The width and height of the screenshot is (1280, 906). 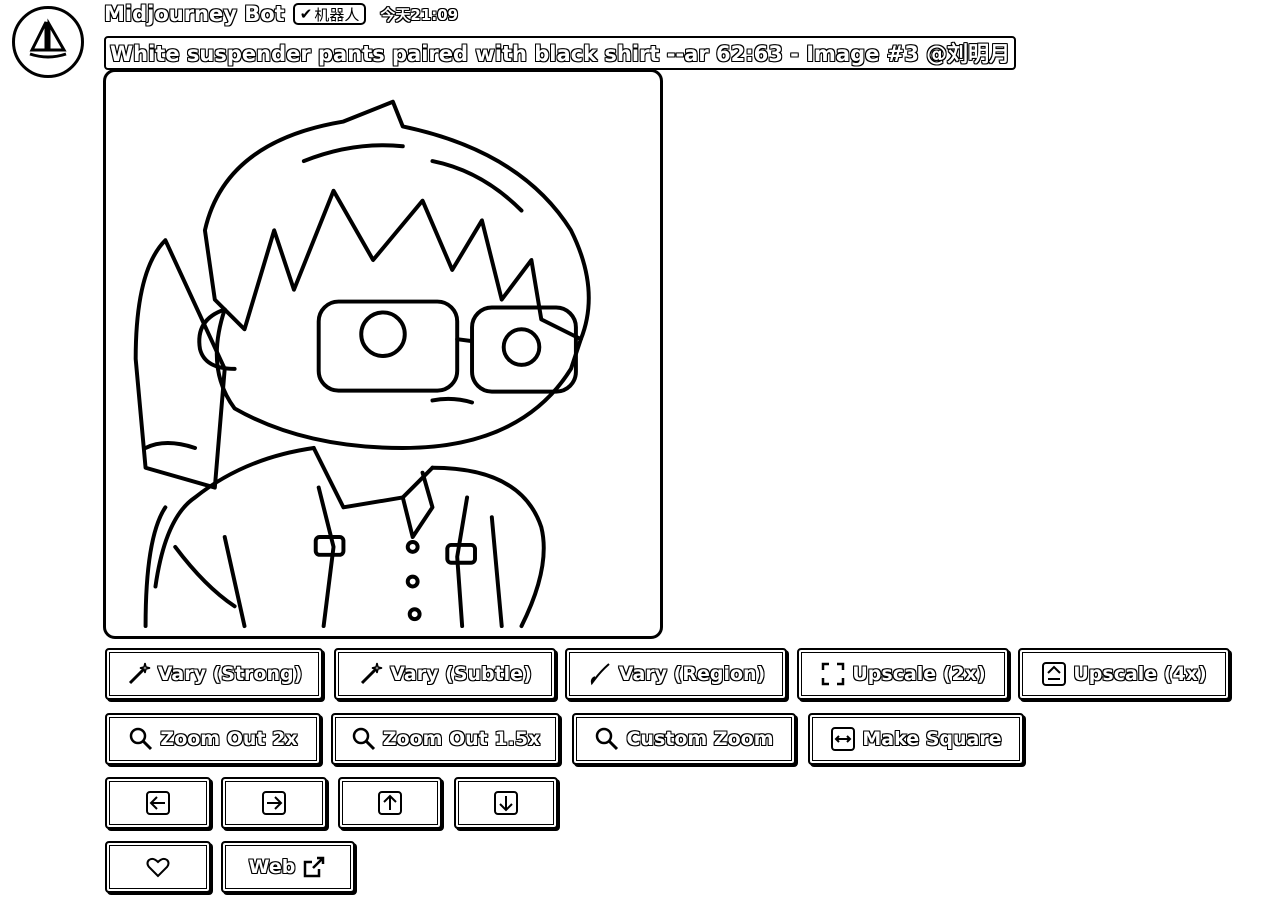 I want to click on vary-subtle-button: Vary (Subtle), so click(x=445, y=674).